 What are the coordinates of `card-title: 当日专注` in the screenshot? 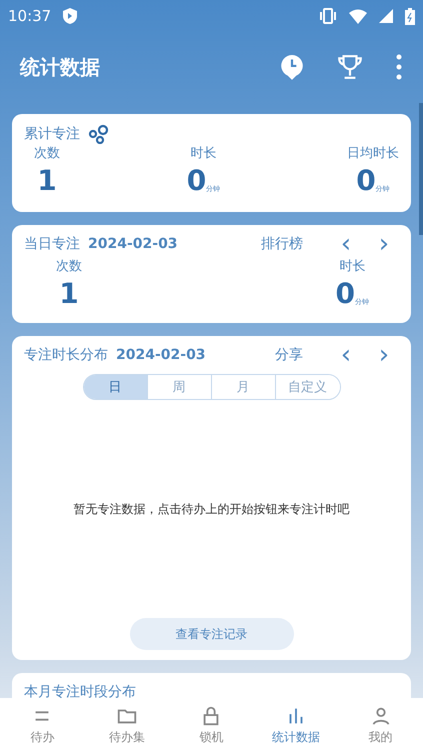 It's located at (52, 244).